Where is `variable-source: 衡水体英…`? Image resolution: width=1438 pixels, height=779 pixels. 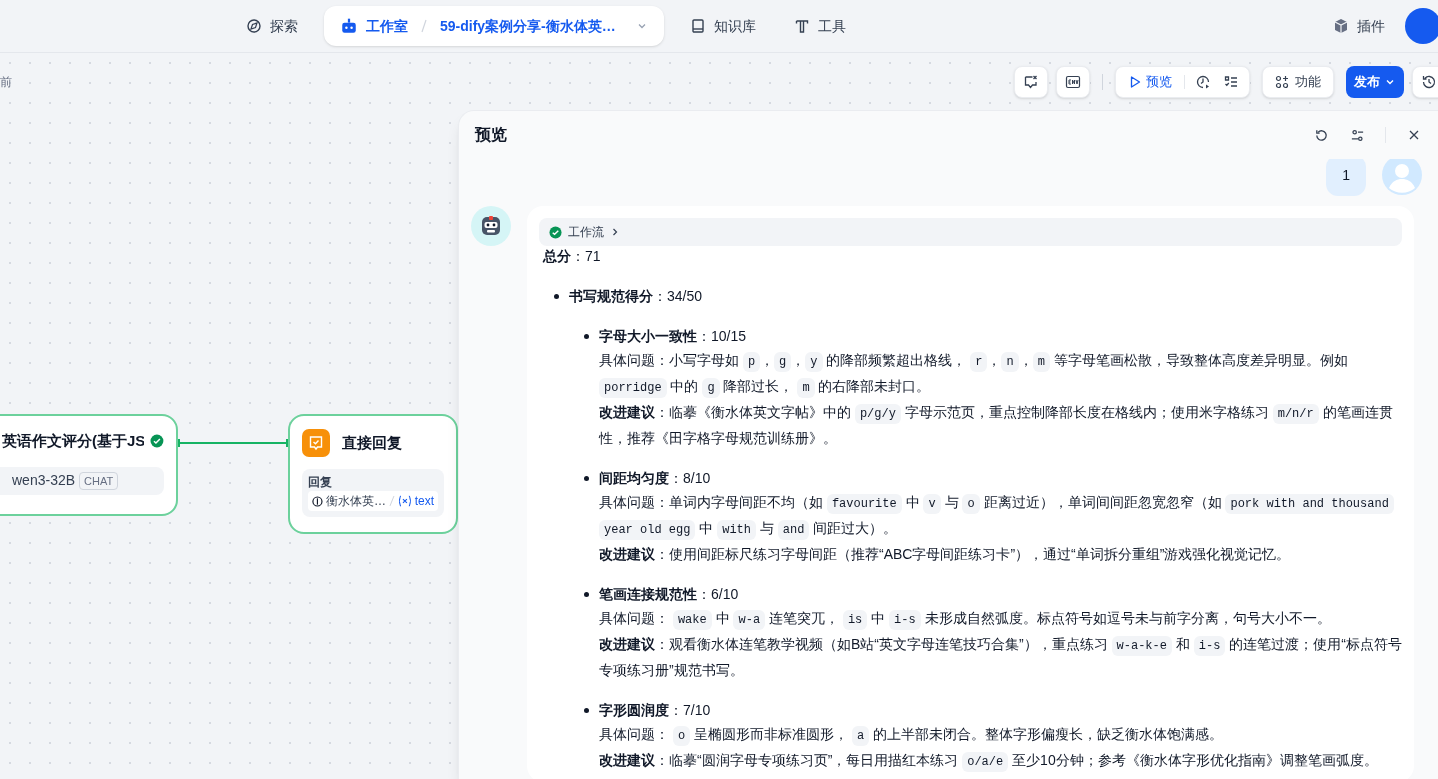 variable-source: 衡水体英… is located at coordinates (355, 501).